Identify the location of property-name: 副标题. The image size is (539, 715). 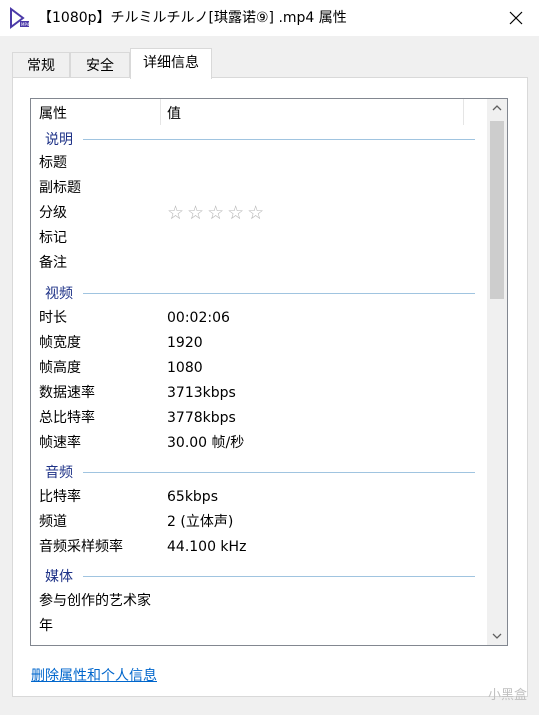
(60, 188).